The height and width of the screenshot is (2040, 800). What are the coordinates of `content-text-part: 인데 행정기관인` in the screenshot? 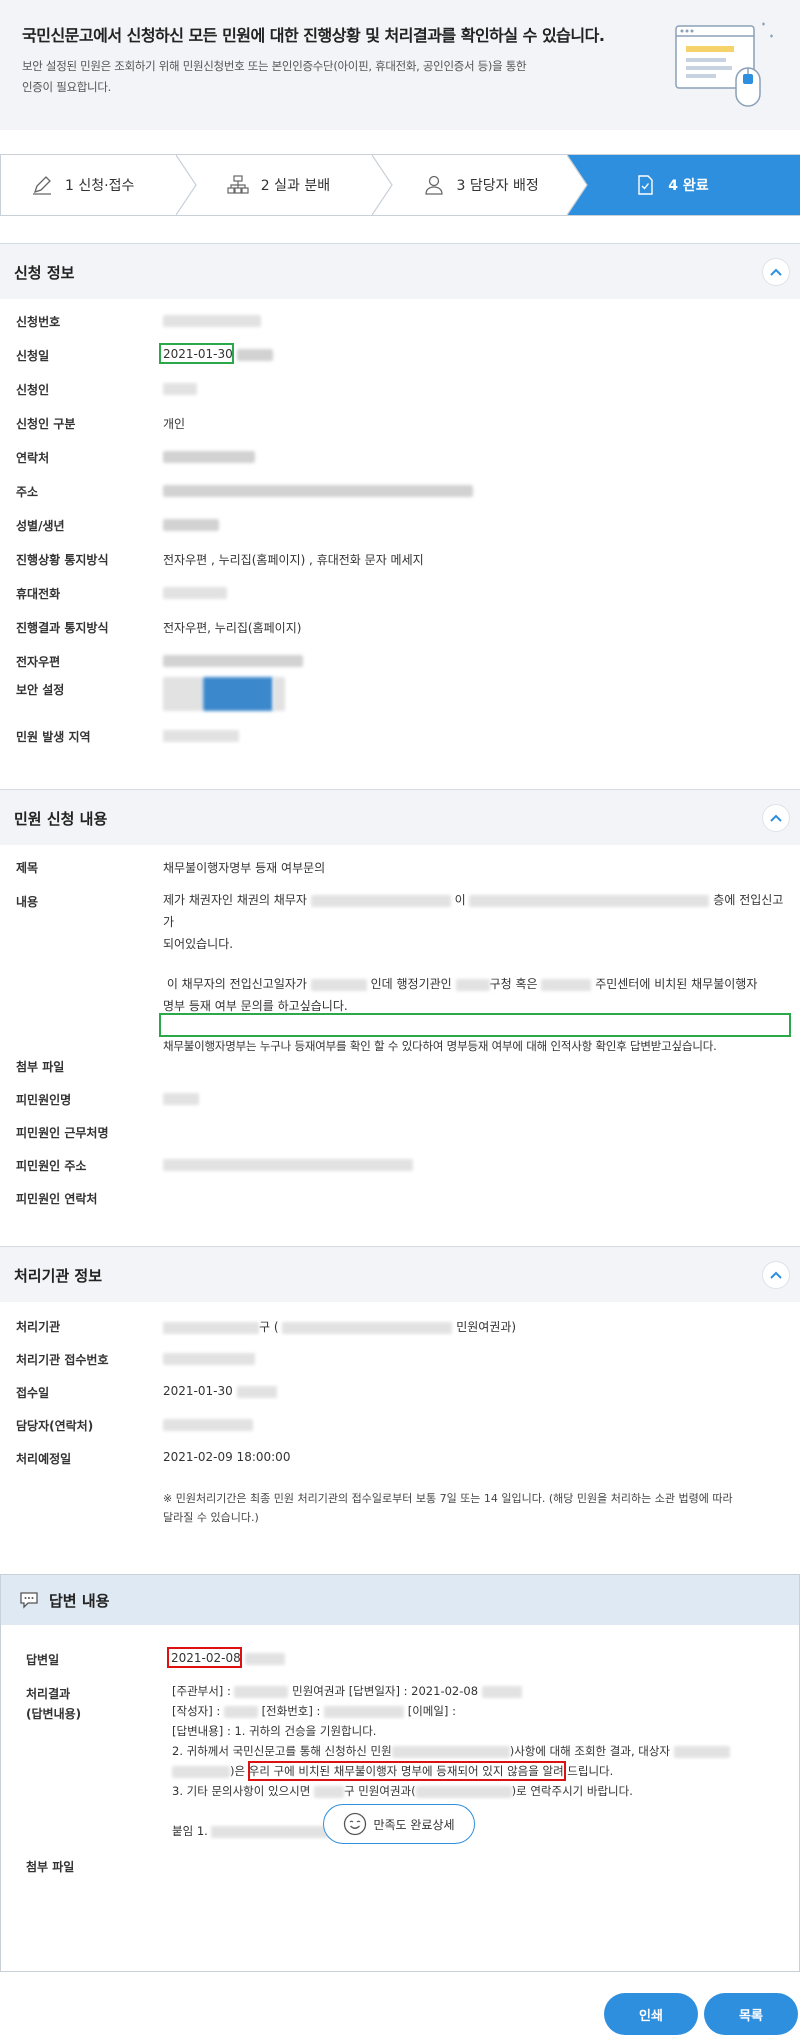 It's located at (411, 984).